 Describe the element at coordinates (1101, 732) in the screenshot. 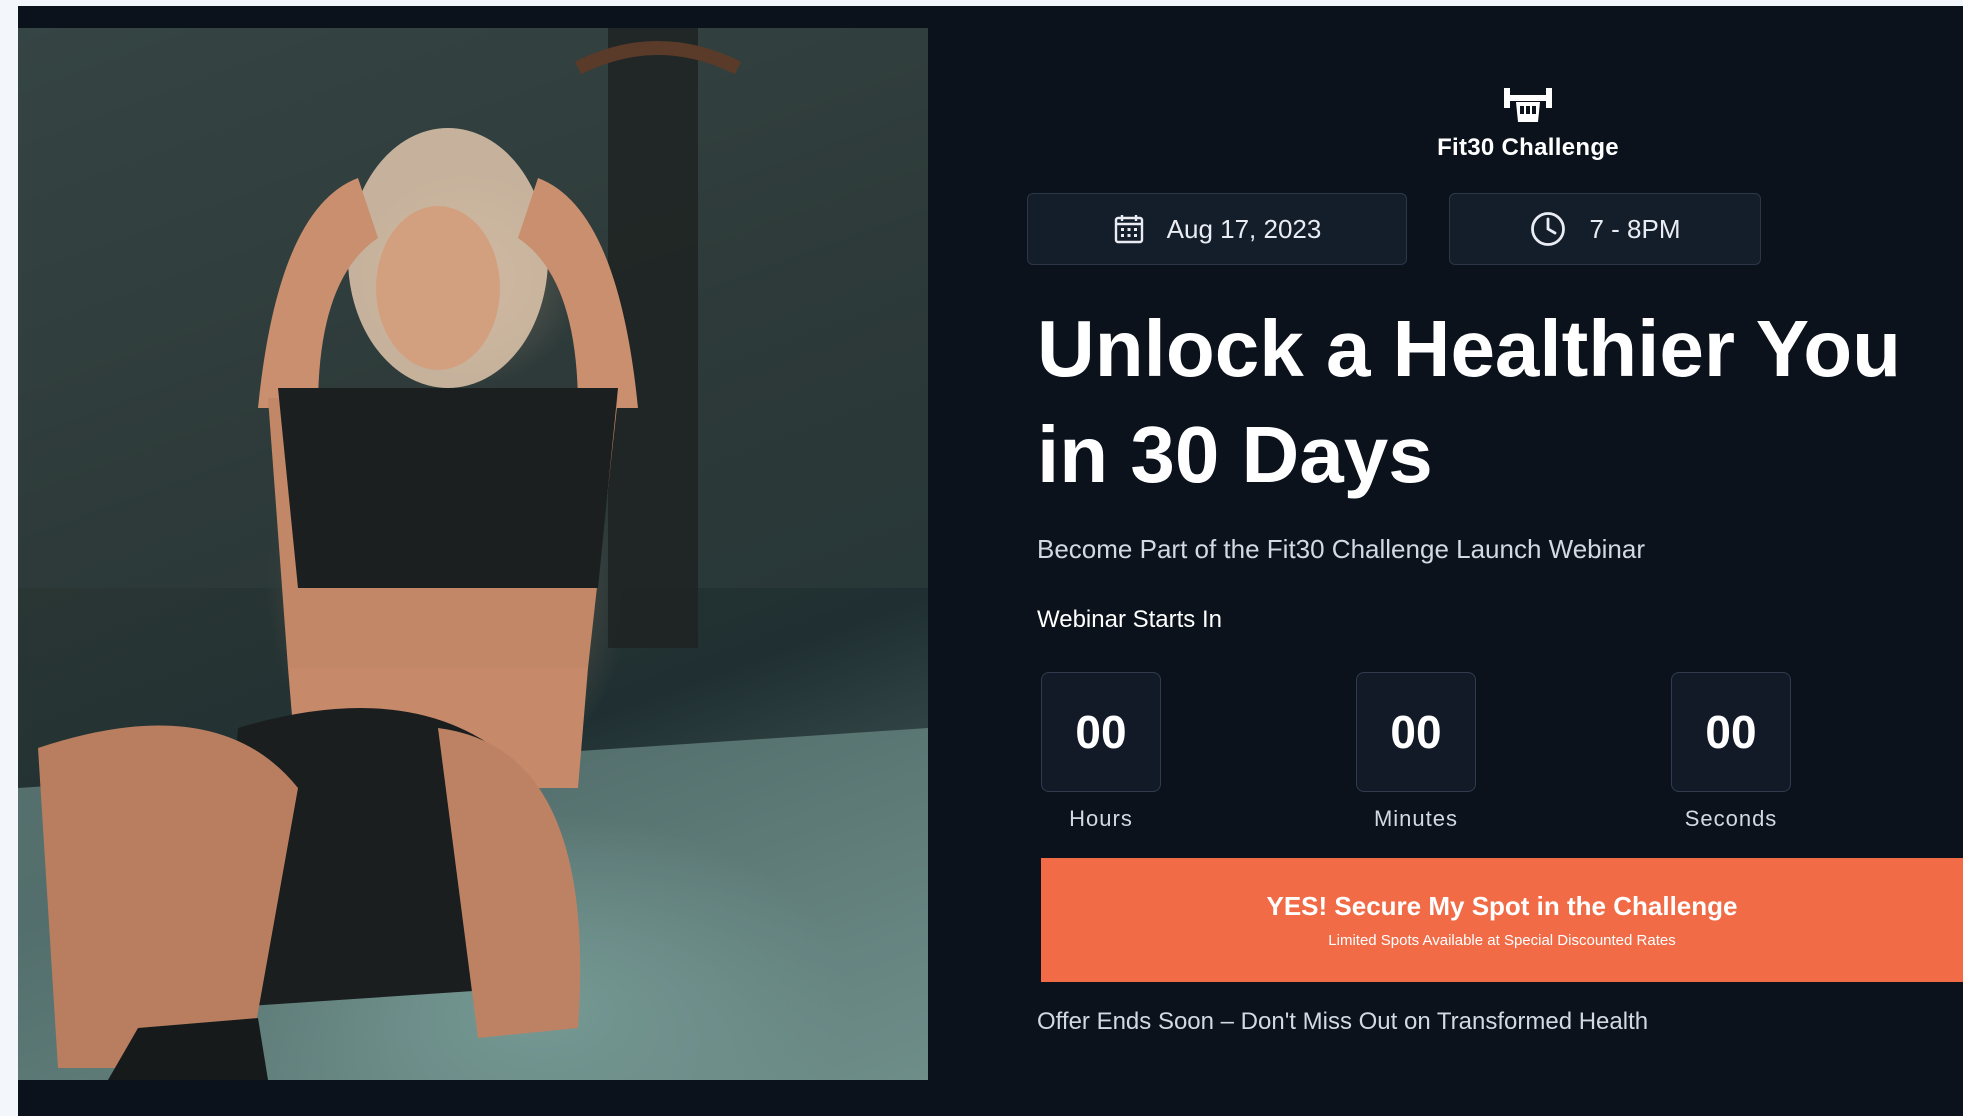

I see `hours-value: 00` at that location.